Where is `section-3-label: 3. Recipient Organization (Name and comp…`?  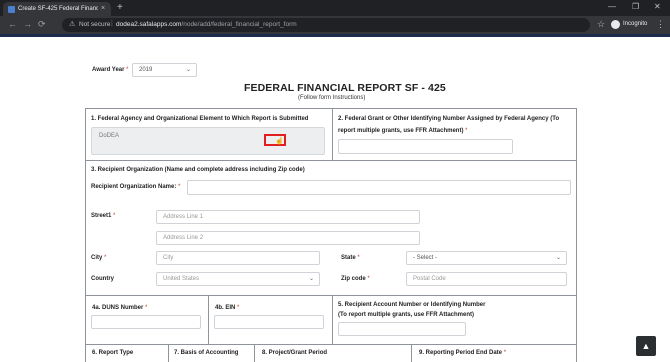 section-3-label: 3. Recipient Organization (Name and comp… is located at coordinates (198, 170).